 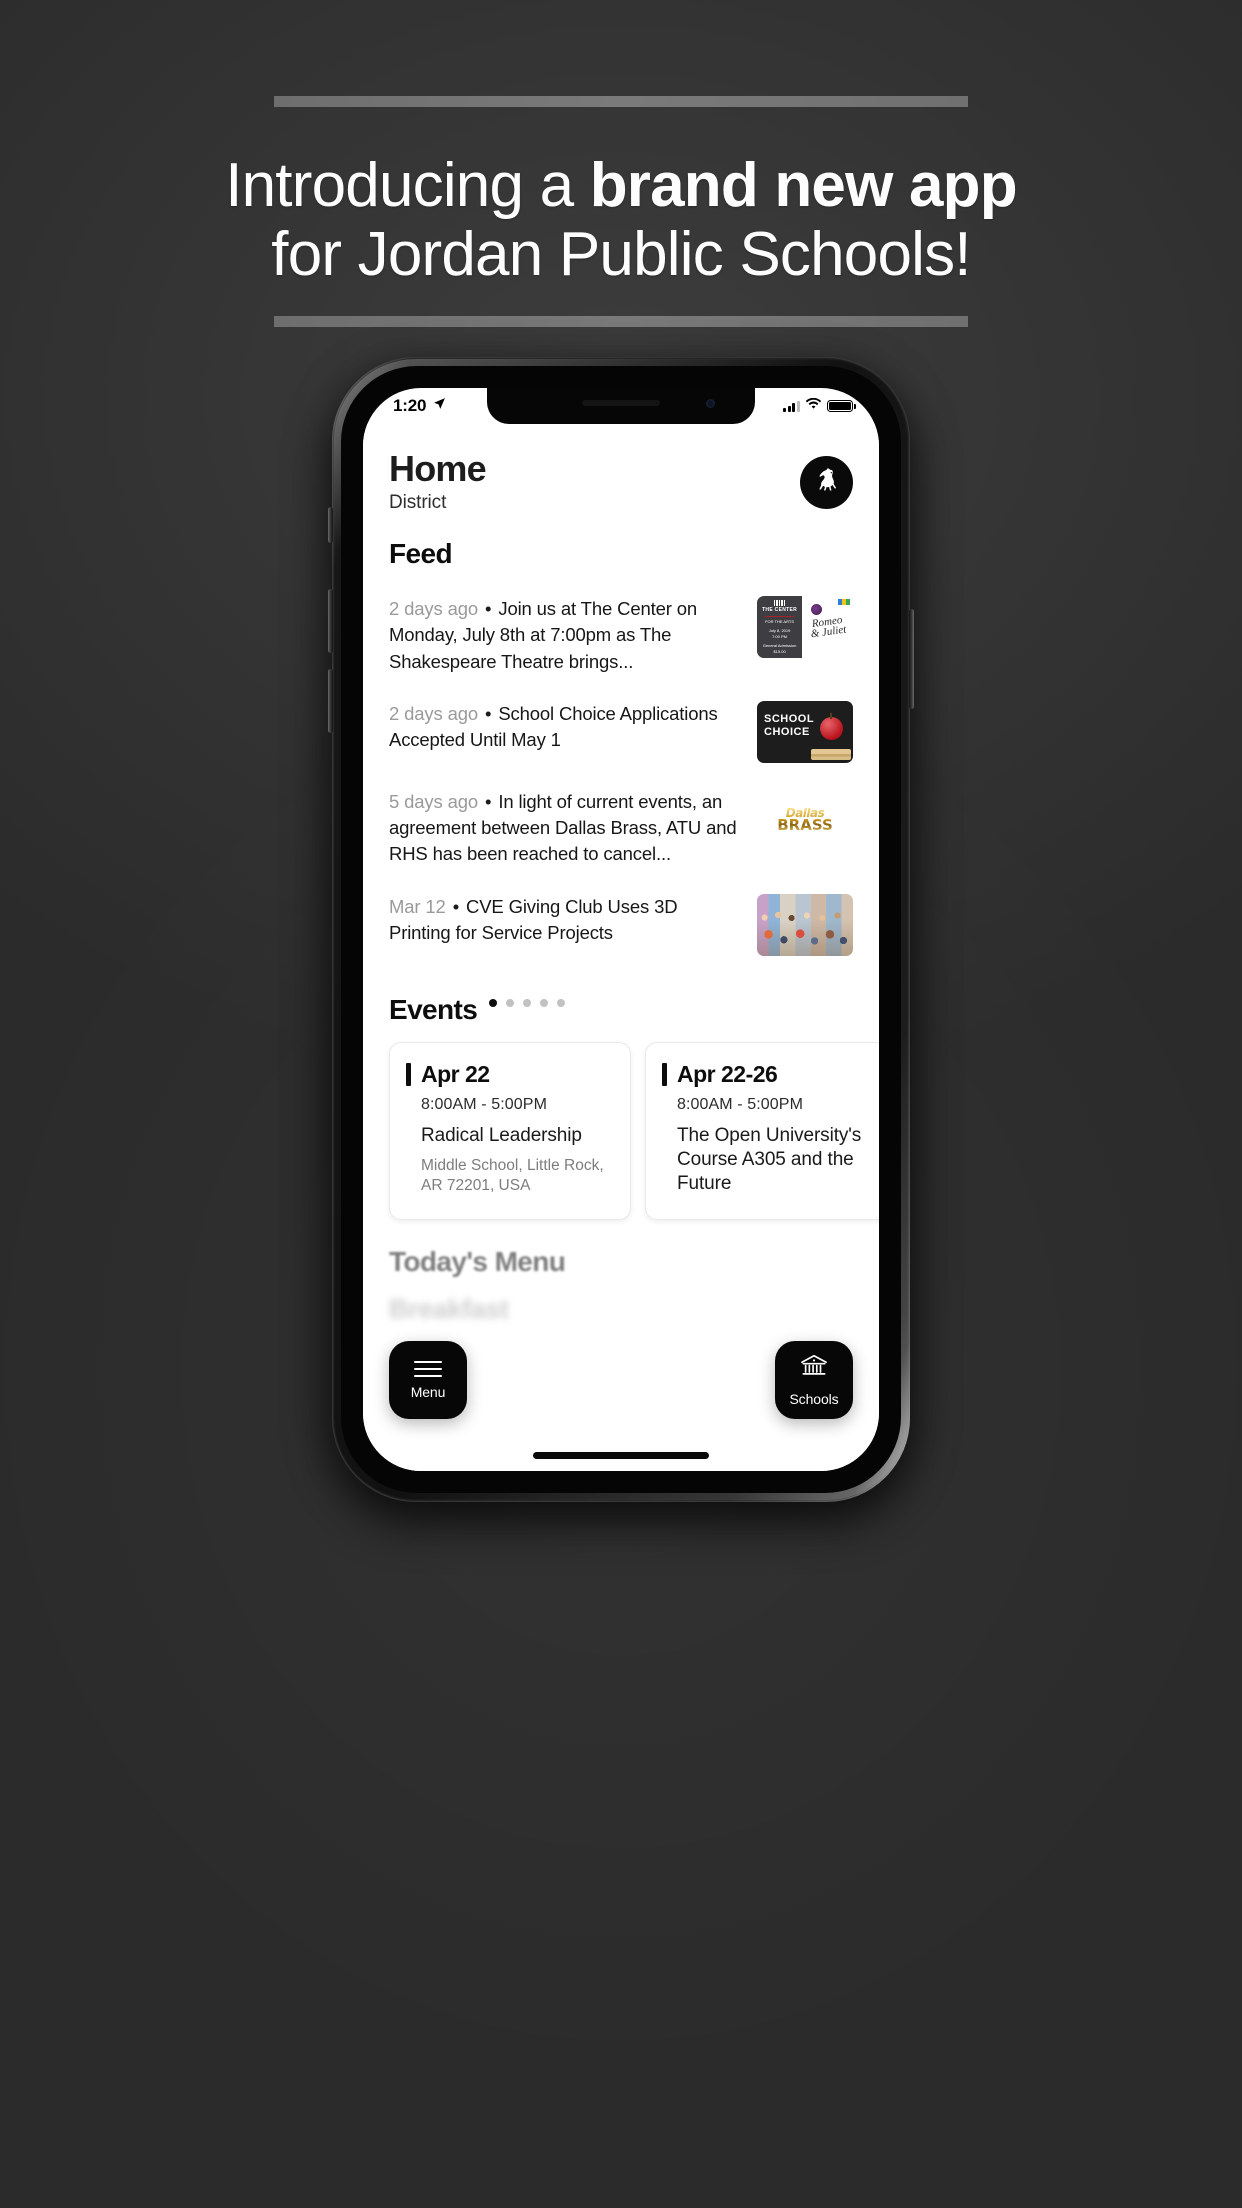 What do you see at coordinates (621, 255) in the screenshot?
I see `headline-line2: for Jordan Public Schools!` at bounding box center [621, 255].